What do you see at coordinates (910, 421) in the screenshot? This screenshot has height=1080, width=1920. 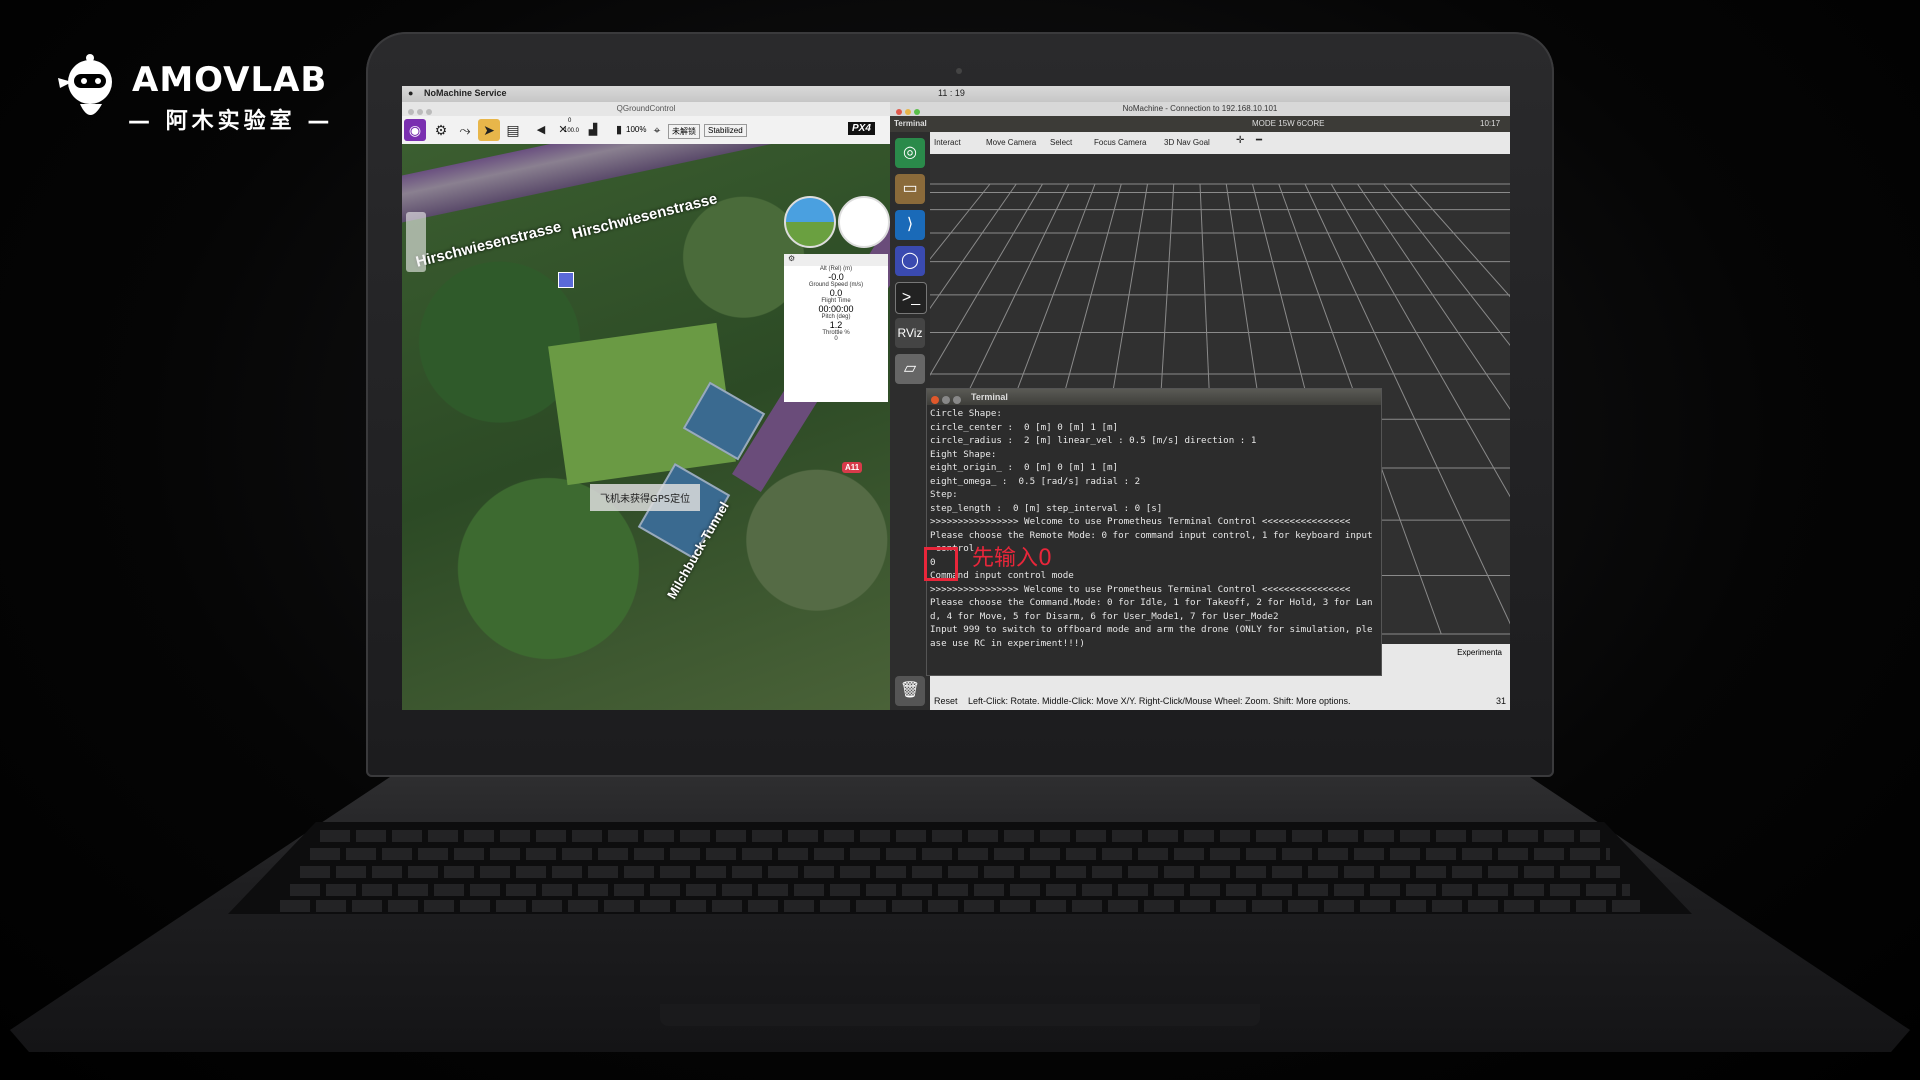 I see `ubuntu-launcher: ◎ ▭ ⟩ ◯ >_ RViz ▱ 🗑` at bounding box center [910, 421].